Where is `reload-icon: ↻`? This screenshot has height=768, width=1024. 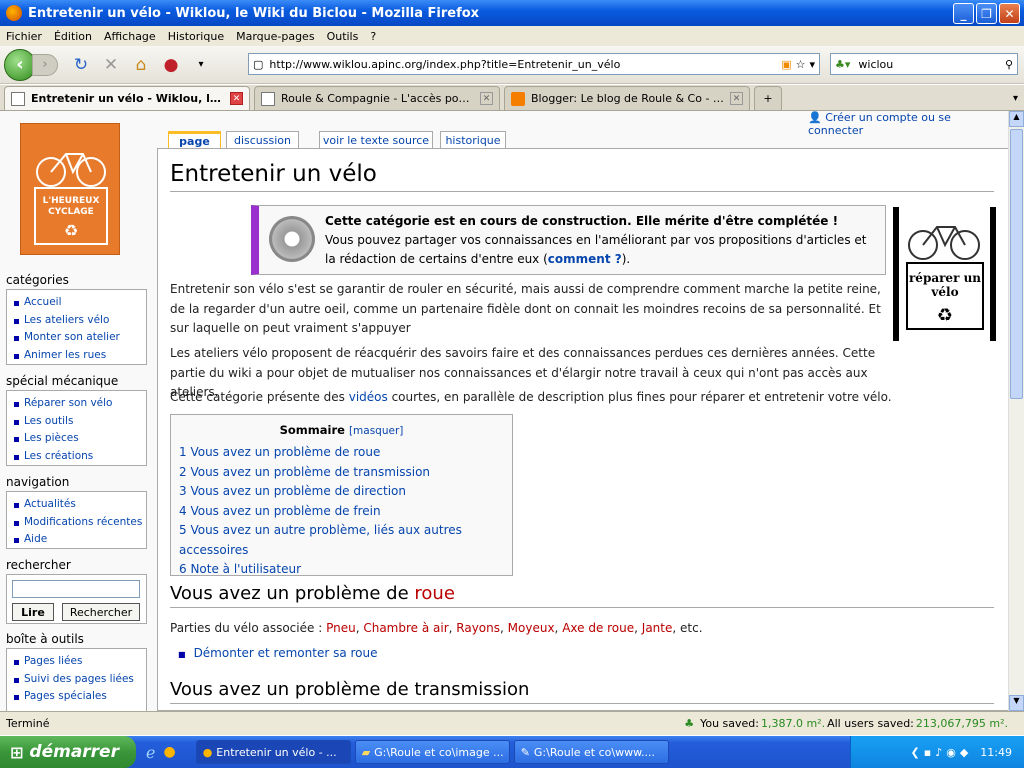 reload-icon: ↻ is located at coordinates (81, 65).